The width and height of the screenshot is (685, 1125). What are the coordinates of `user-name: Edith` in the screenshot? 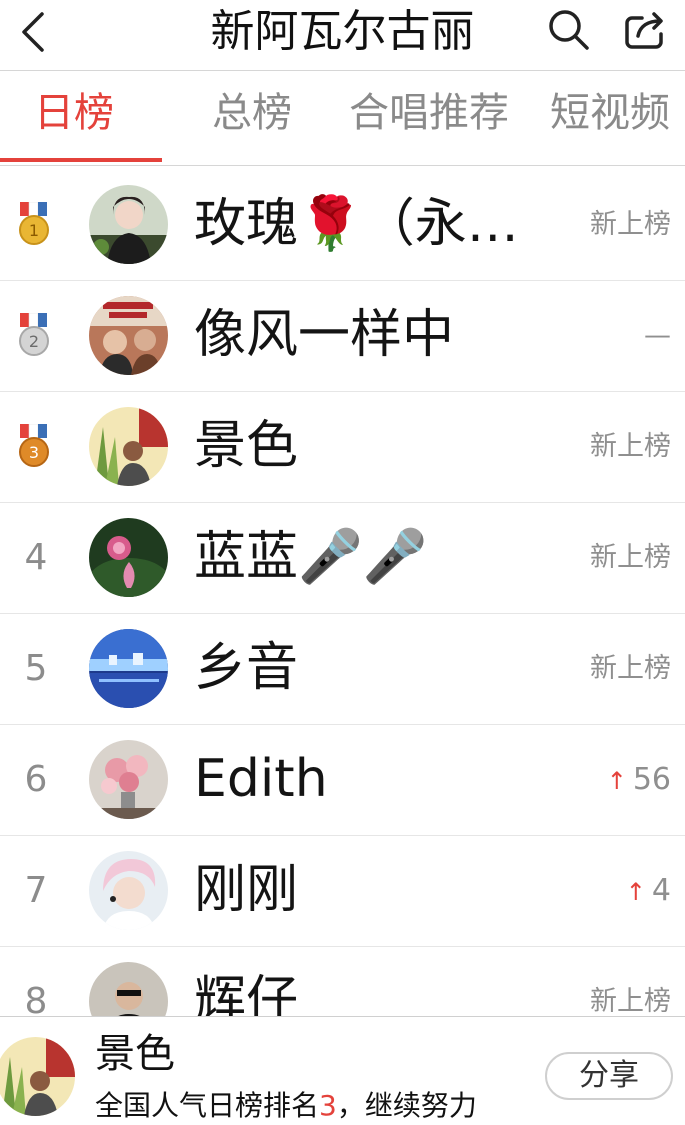 It's located at (261, 779).